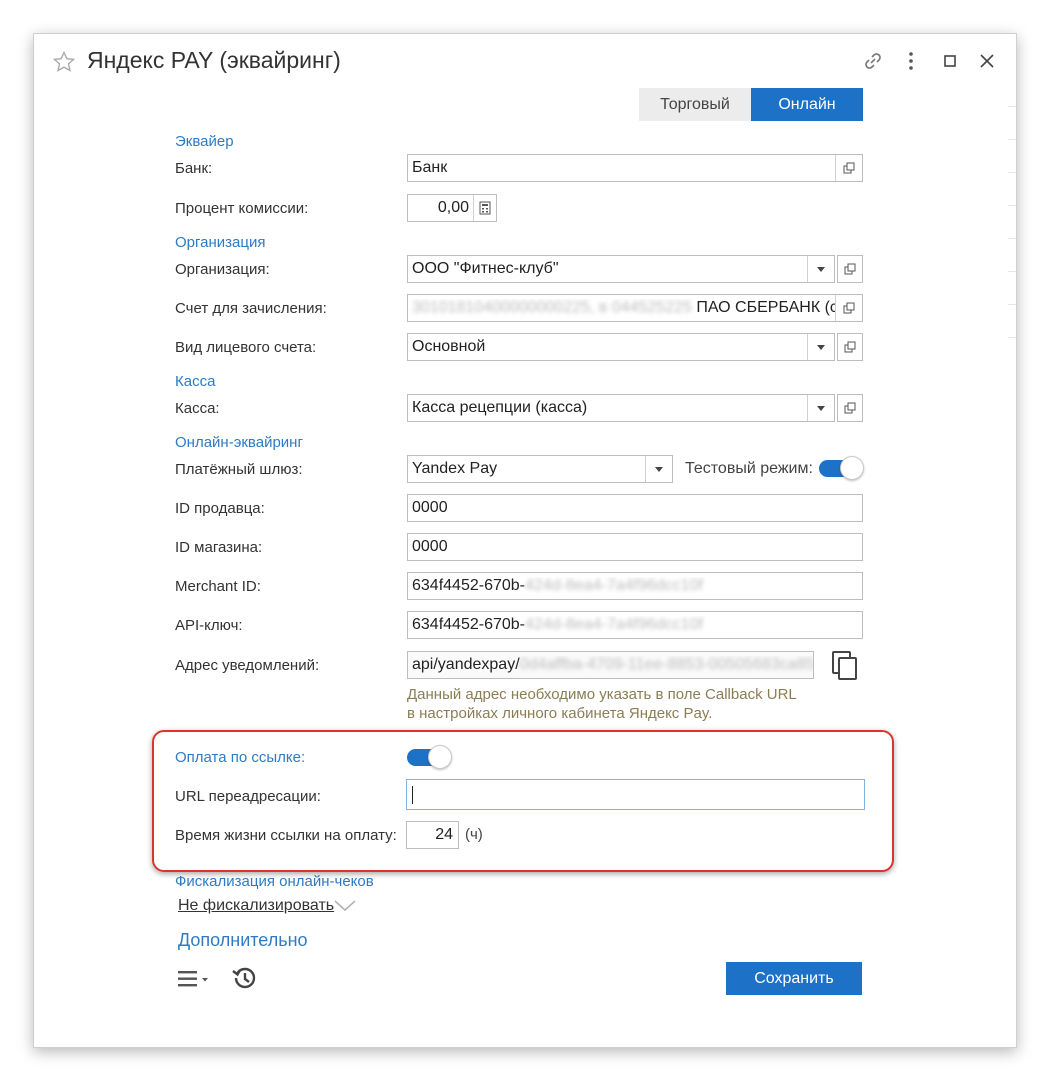  Describe the element at coordinates (635, 508) in the screenshot. I see `seller-id-input: 0000` at that location.